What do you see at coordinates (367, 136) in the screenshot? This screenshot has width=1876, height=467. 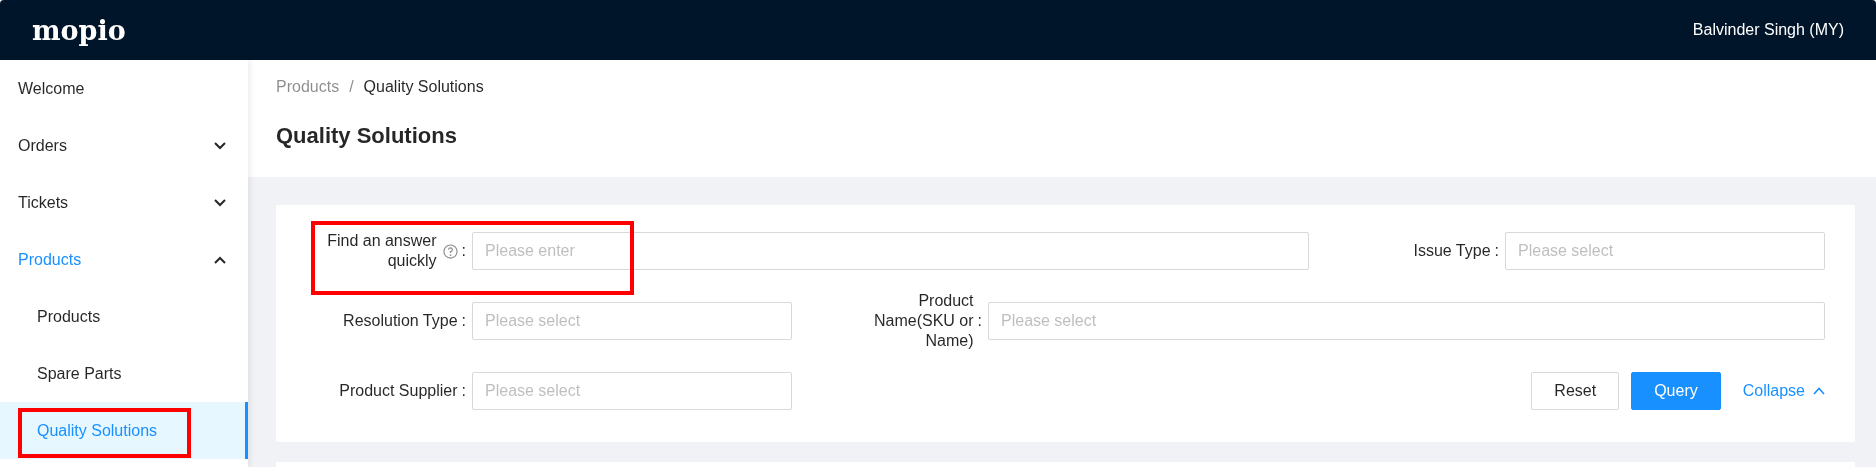 I see `page-title: Quality Solutions` at bounding box center [367, 136].